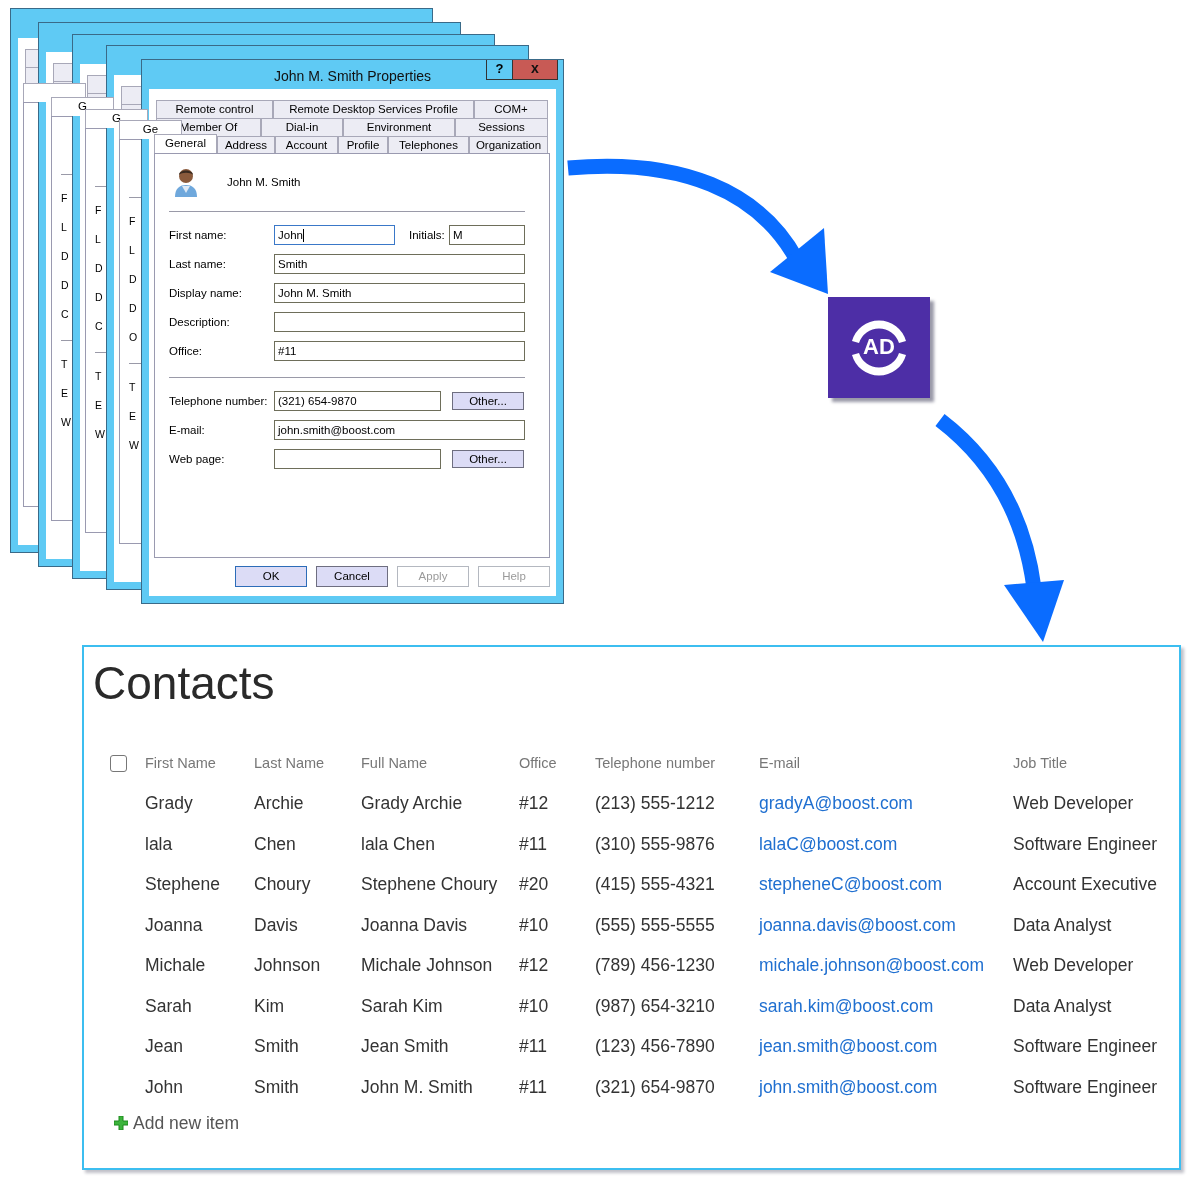  Describe the element at coordinates (398, 844) in the screenshot. I see `table-cell-text: lala Chen` at that location.